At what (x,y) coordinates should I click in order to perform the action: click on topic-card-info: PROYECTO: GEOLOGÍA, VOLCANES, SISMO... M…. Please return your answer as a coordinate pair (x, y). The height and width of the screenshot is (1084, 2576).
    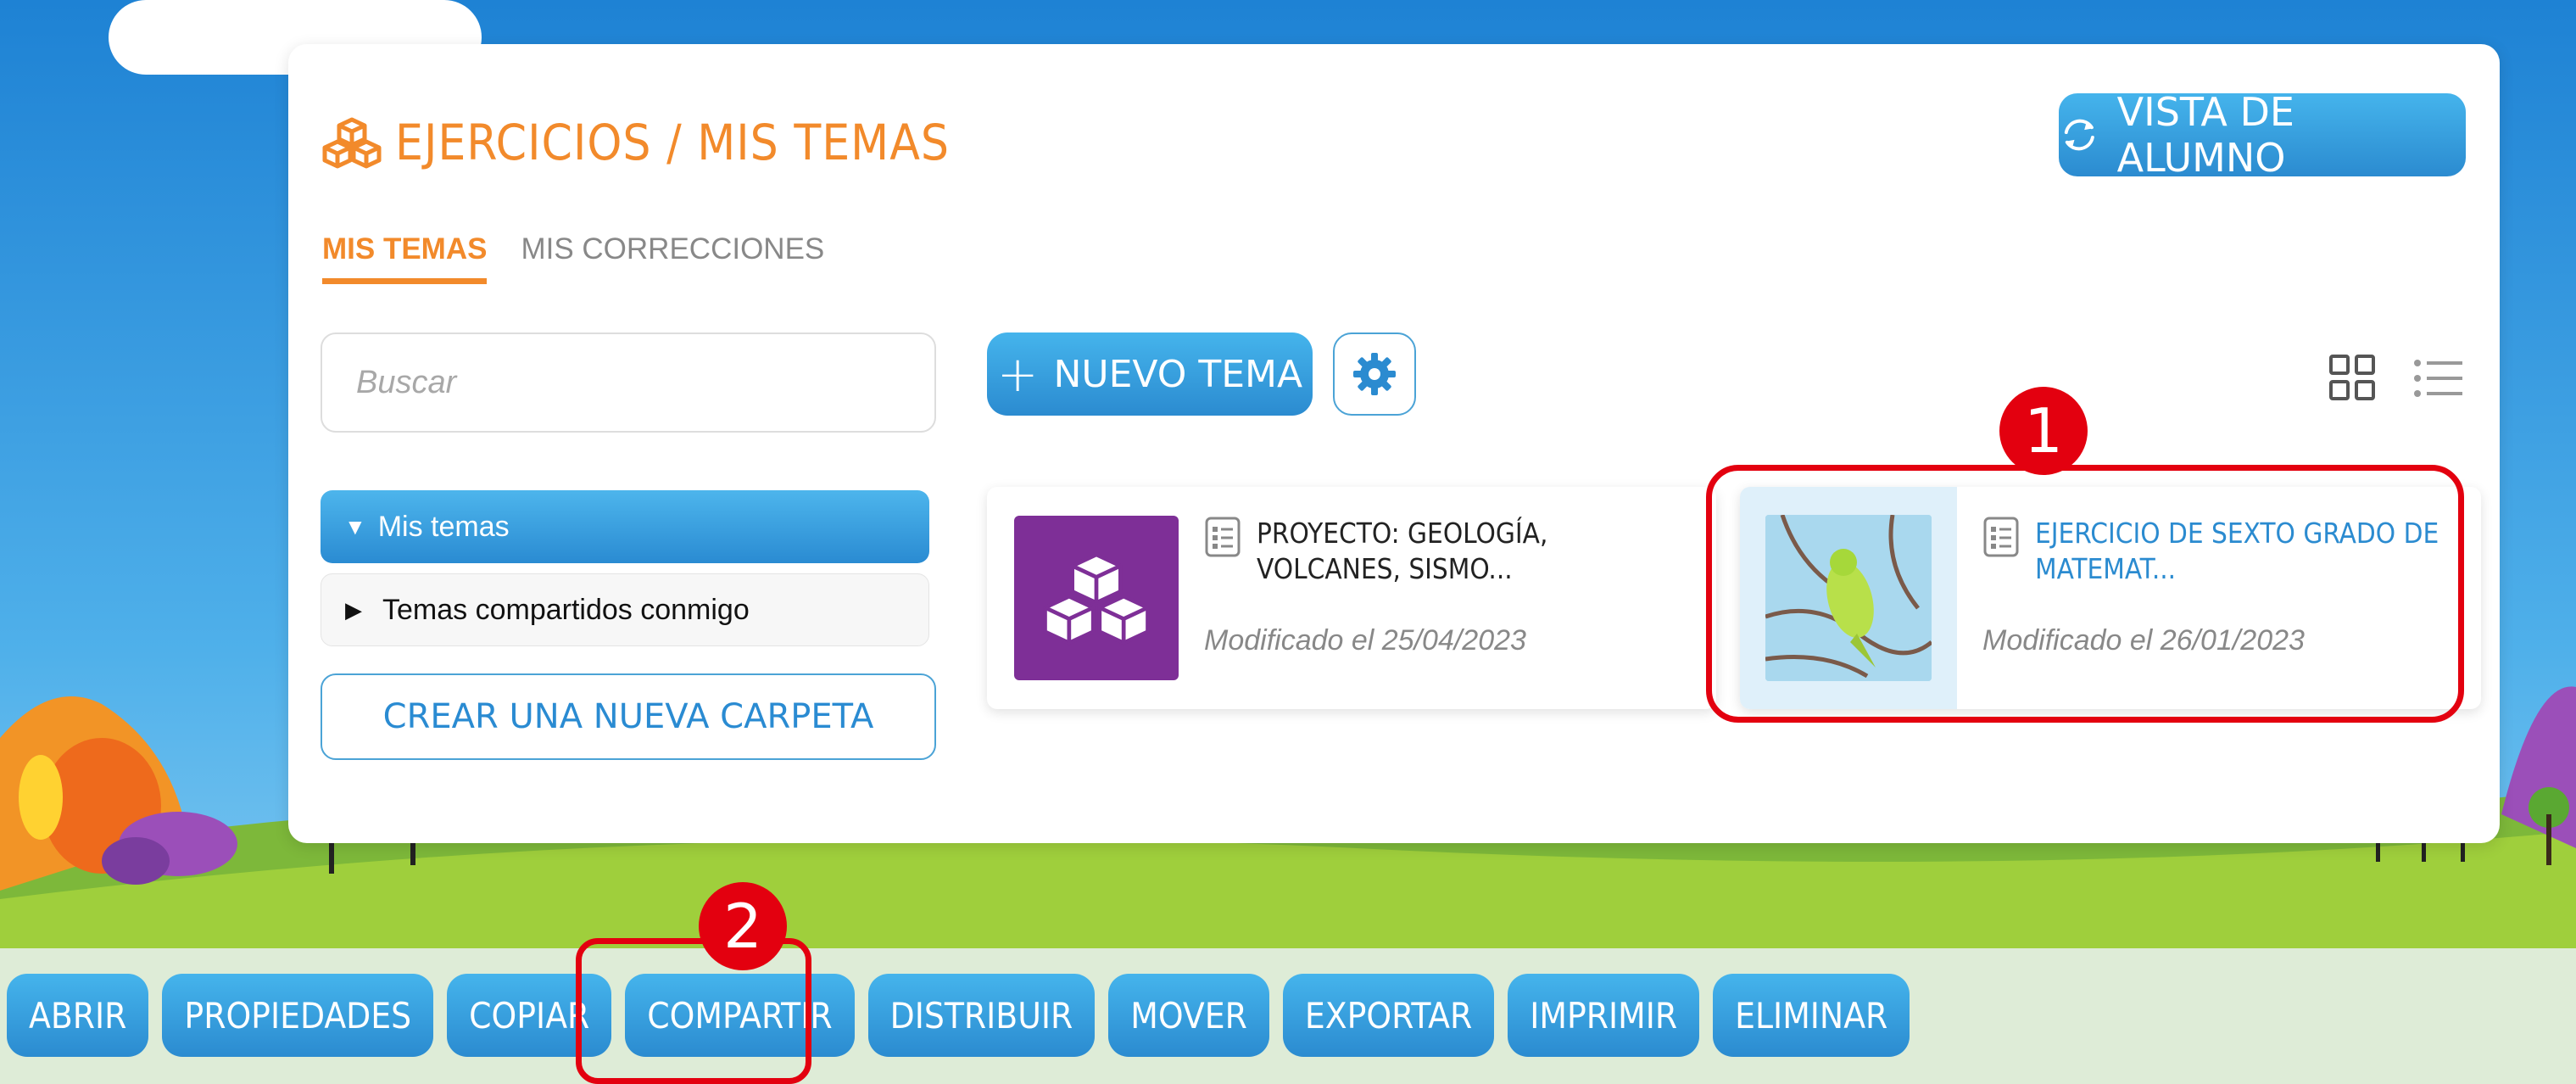
    Looking at the image, I should click on (1460, 598).